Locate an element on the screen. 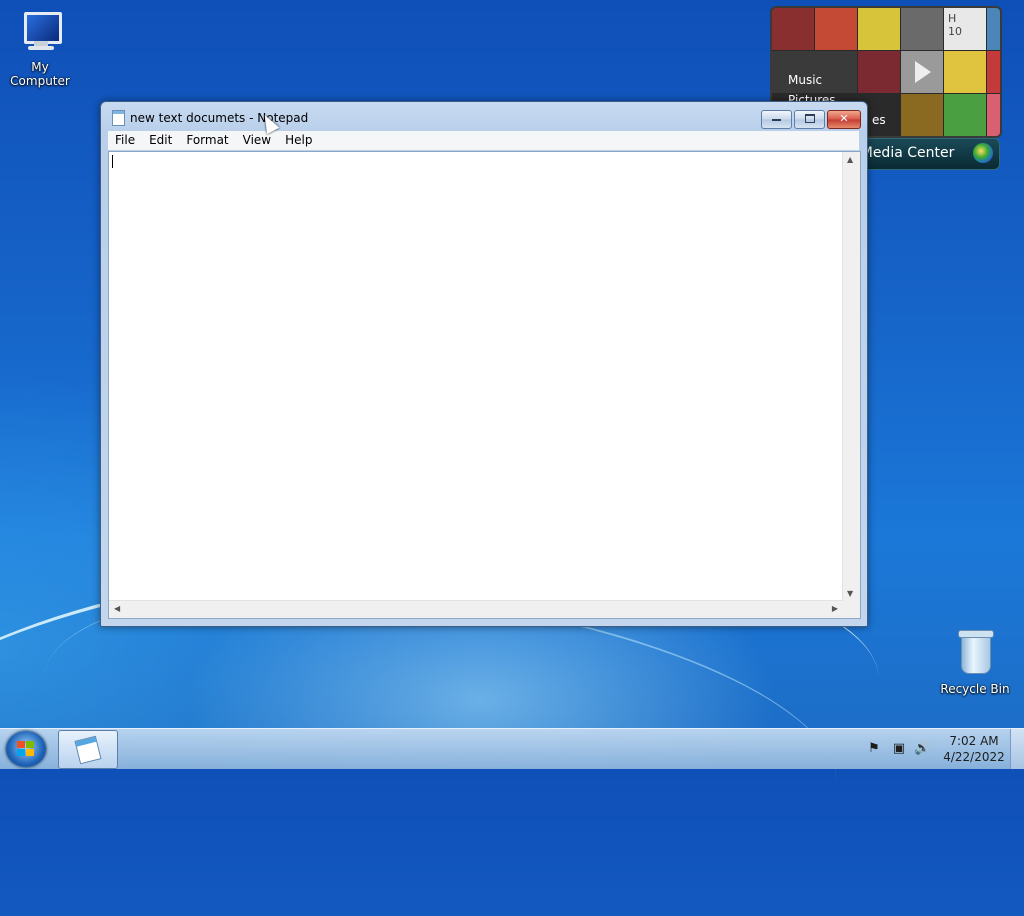  title-bar: new text documets - Notepad ✕ is located at coordinates (484, 116).